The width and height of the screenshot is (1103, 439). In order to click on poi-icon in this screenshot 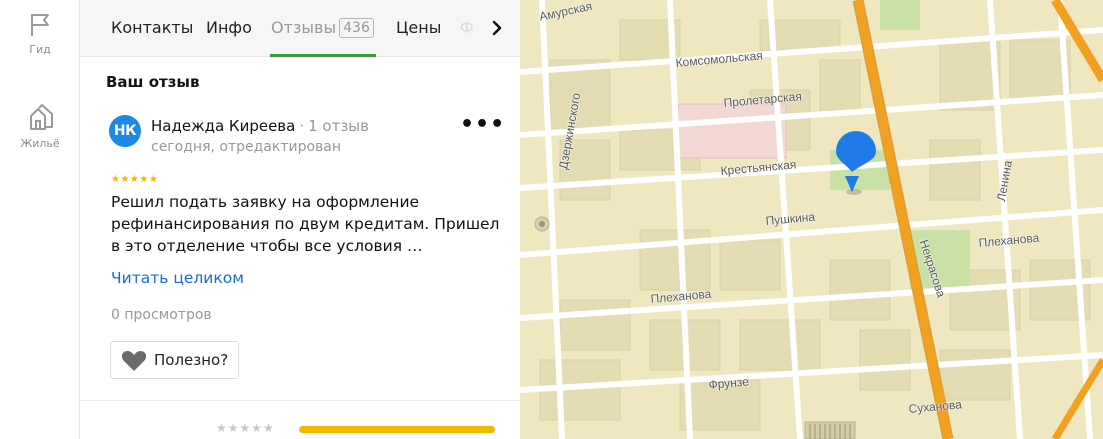, I will do `click(542, 224)`.